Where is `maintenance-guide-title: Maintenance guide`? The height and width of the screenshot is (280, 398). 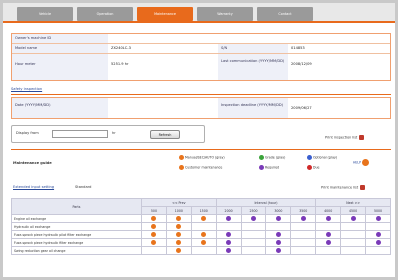
maintenance-guide-title: Maintenance guide is located at coordinates (32, 163).